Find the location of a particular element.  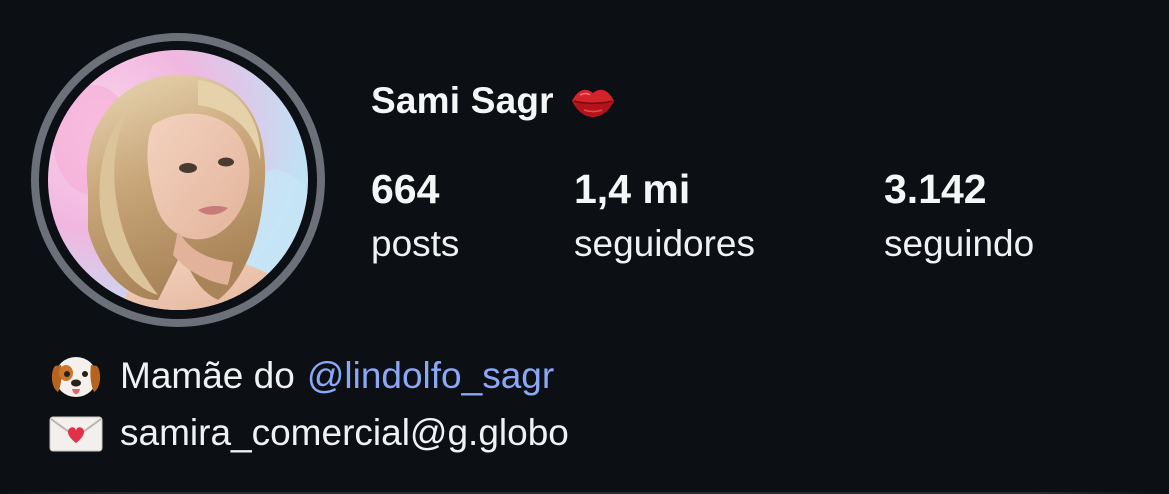

followers-count: 1,4 mi is located at coordinates (632, 189).